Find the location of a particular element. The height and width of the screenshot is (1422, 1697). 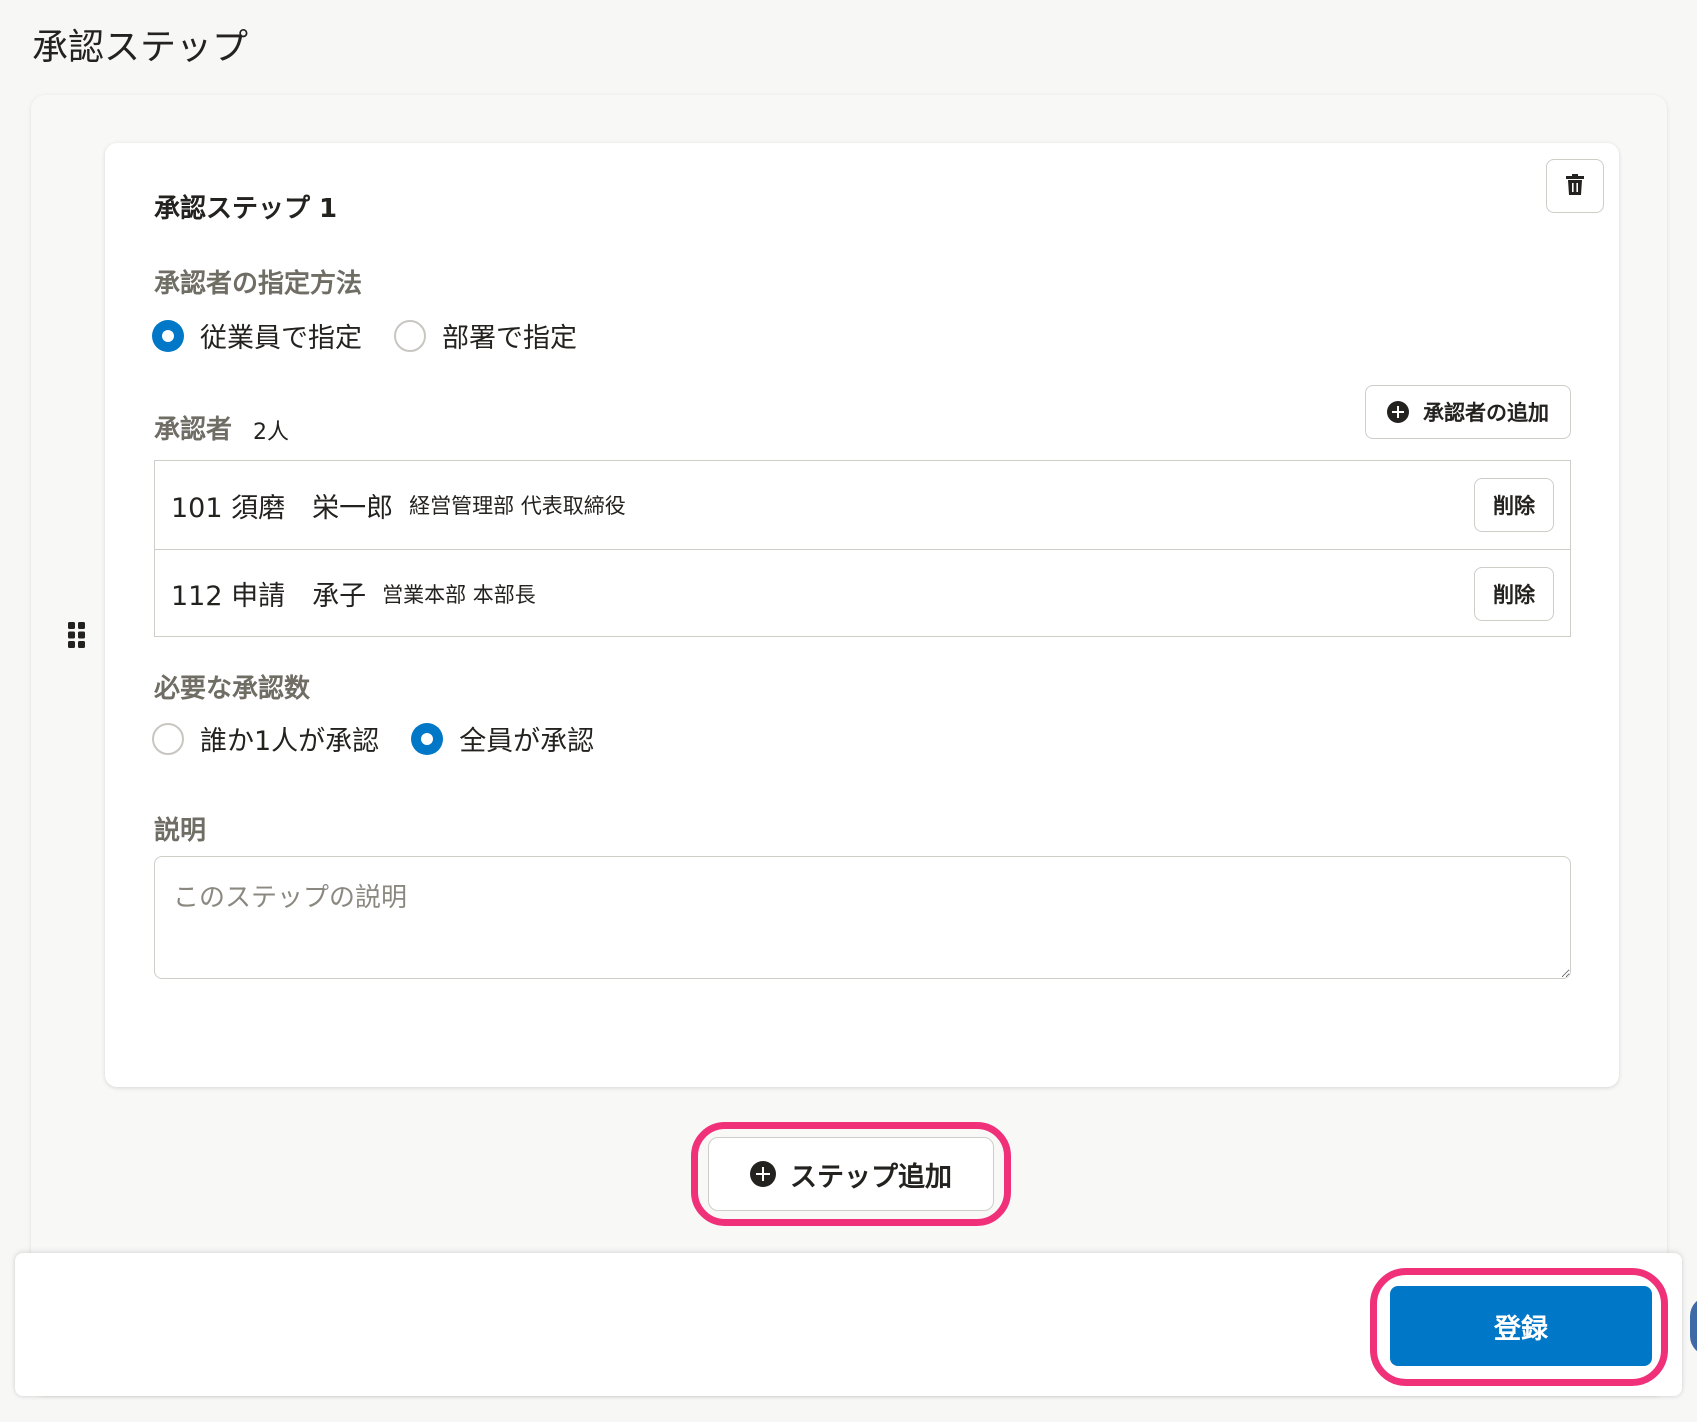

approver-row: 112 申請 承子 営業本部 本部長 削除 is located at coordinates (862, 593).